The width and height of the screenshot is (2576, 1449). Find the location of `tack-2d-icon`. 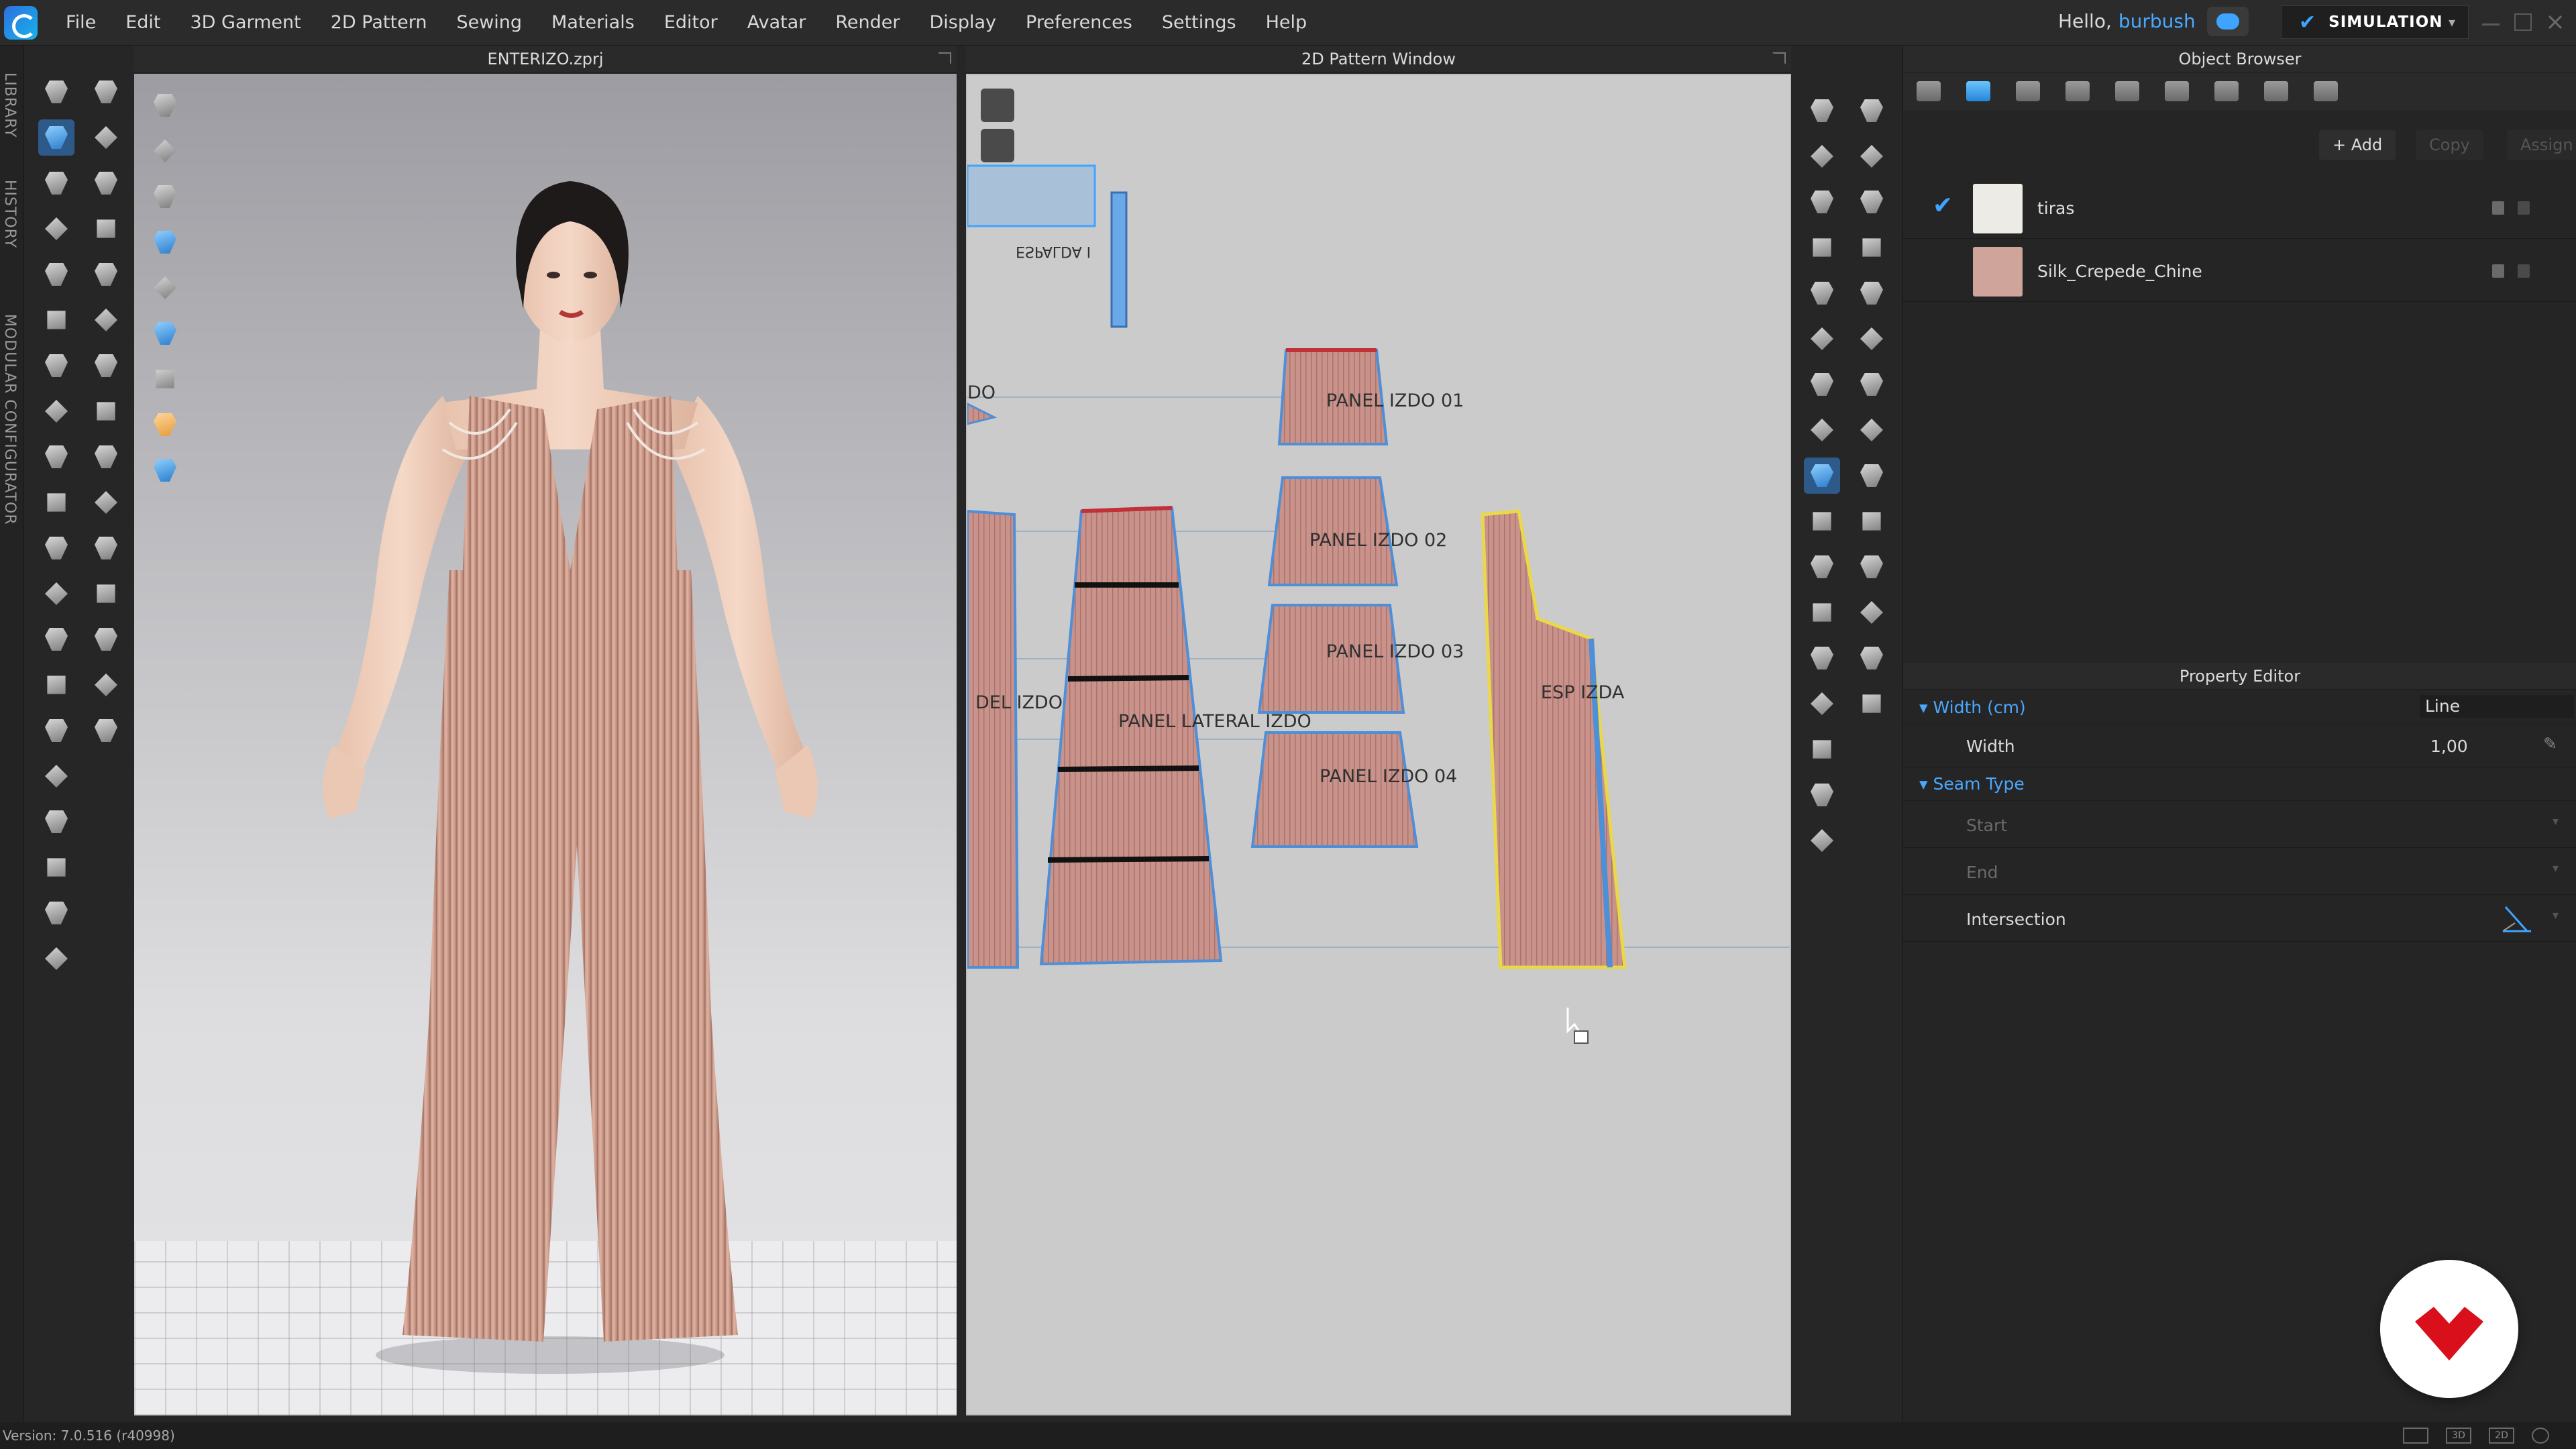

tack-2d-icon is located at coordinates (1872, 476).